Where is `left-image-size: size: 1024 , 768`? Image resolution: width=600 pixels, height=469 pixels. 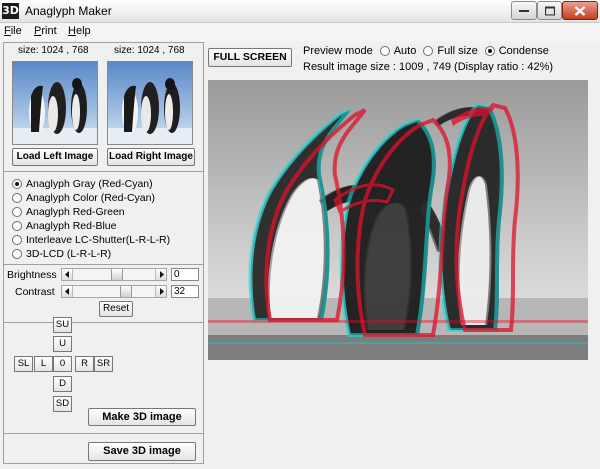 left-image-size: size: 1024 , 768 is located at coordinates (53, 50).